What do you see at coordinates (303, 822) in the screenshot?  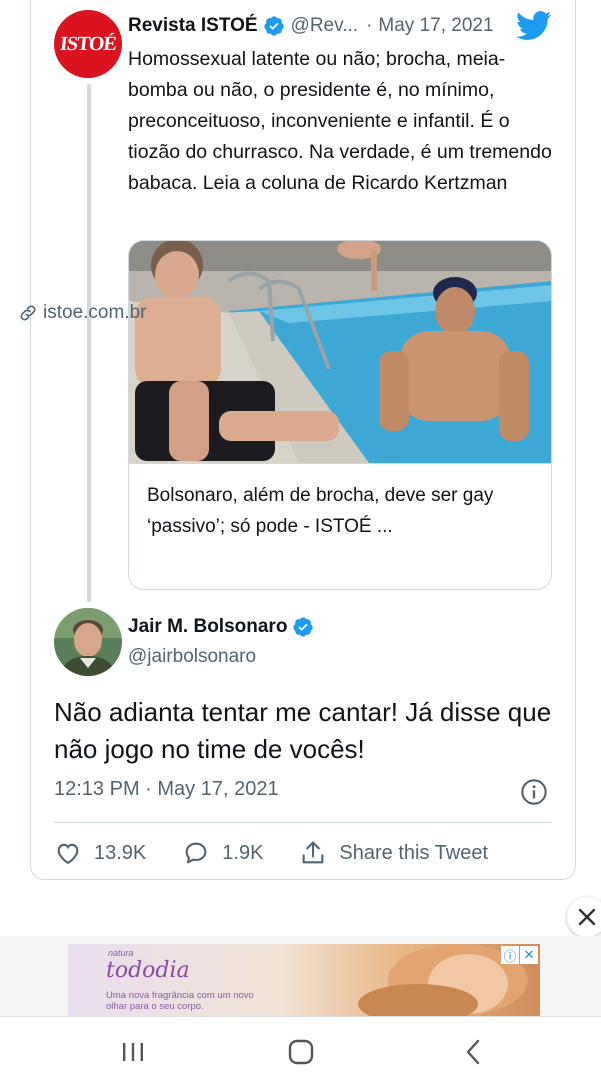 I see `divider` at bounding box center [303, 822].